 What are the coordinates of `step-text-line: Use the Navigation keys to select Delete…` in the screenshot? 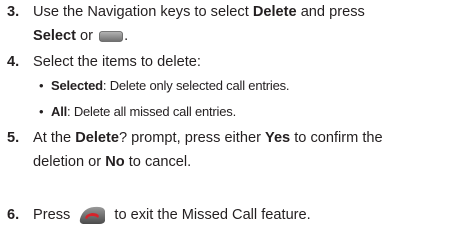 It's located at (199, 12).